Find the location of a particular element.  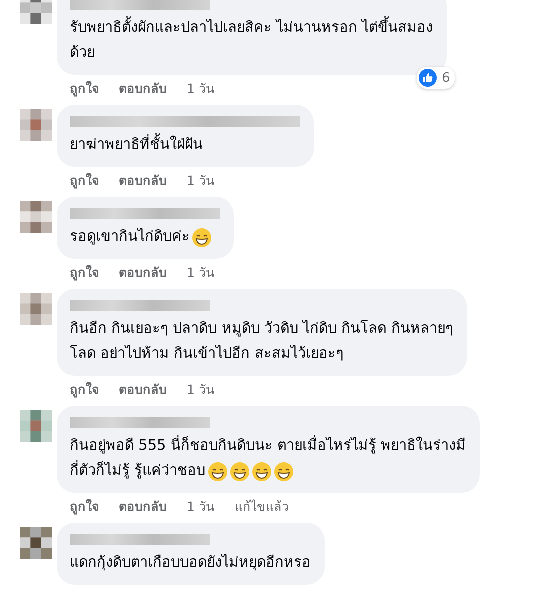

comment-text: รับพยาธิตั้งผักและปลาไปเลยสิคะ ไม่นานหรอก ไต่ขึ้นสมอง is located at coordinates (252, 28).